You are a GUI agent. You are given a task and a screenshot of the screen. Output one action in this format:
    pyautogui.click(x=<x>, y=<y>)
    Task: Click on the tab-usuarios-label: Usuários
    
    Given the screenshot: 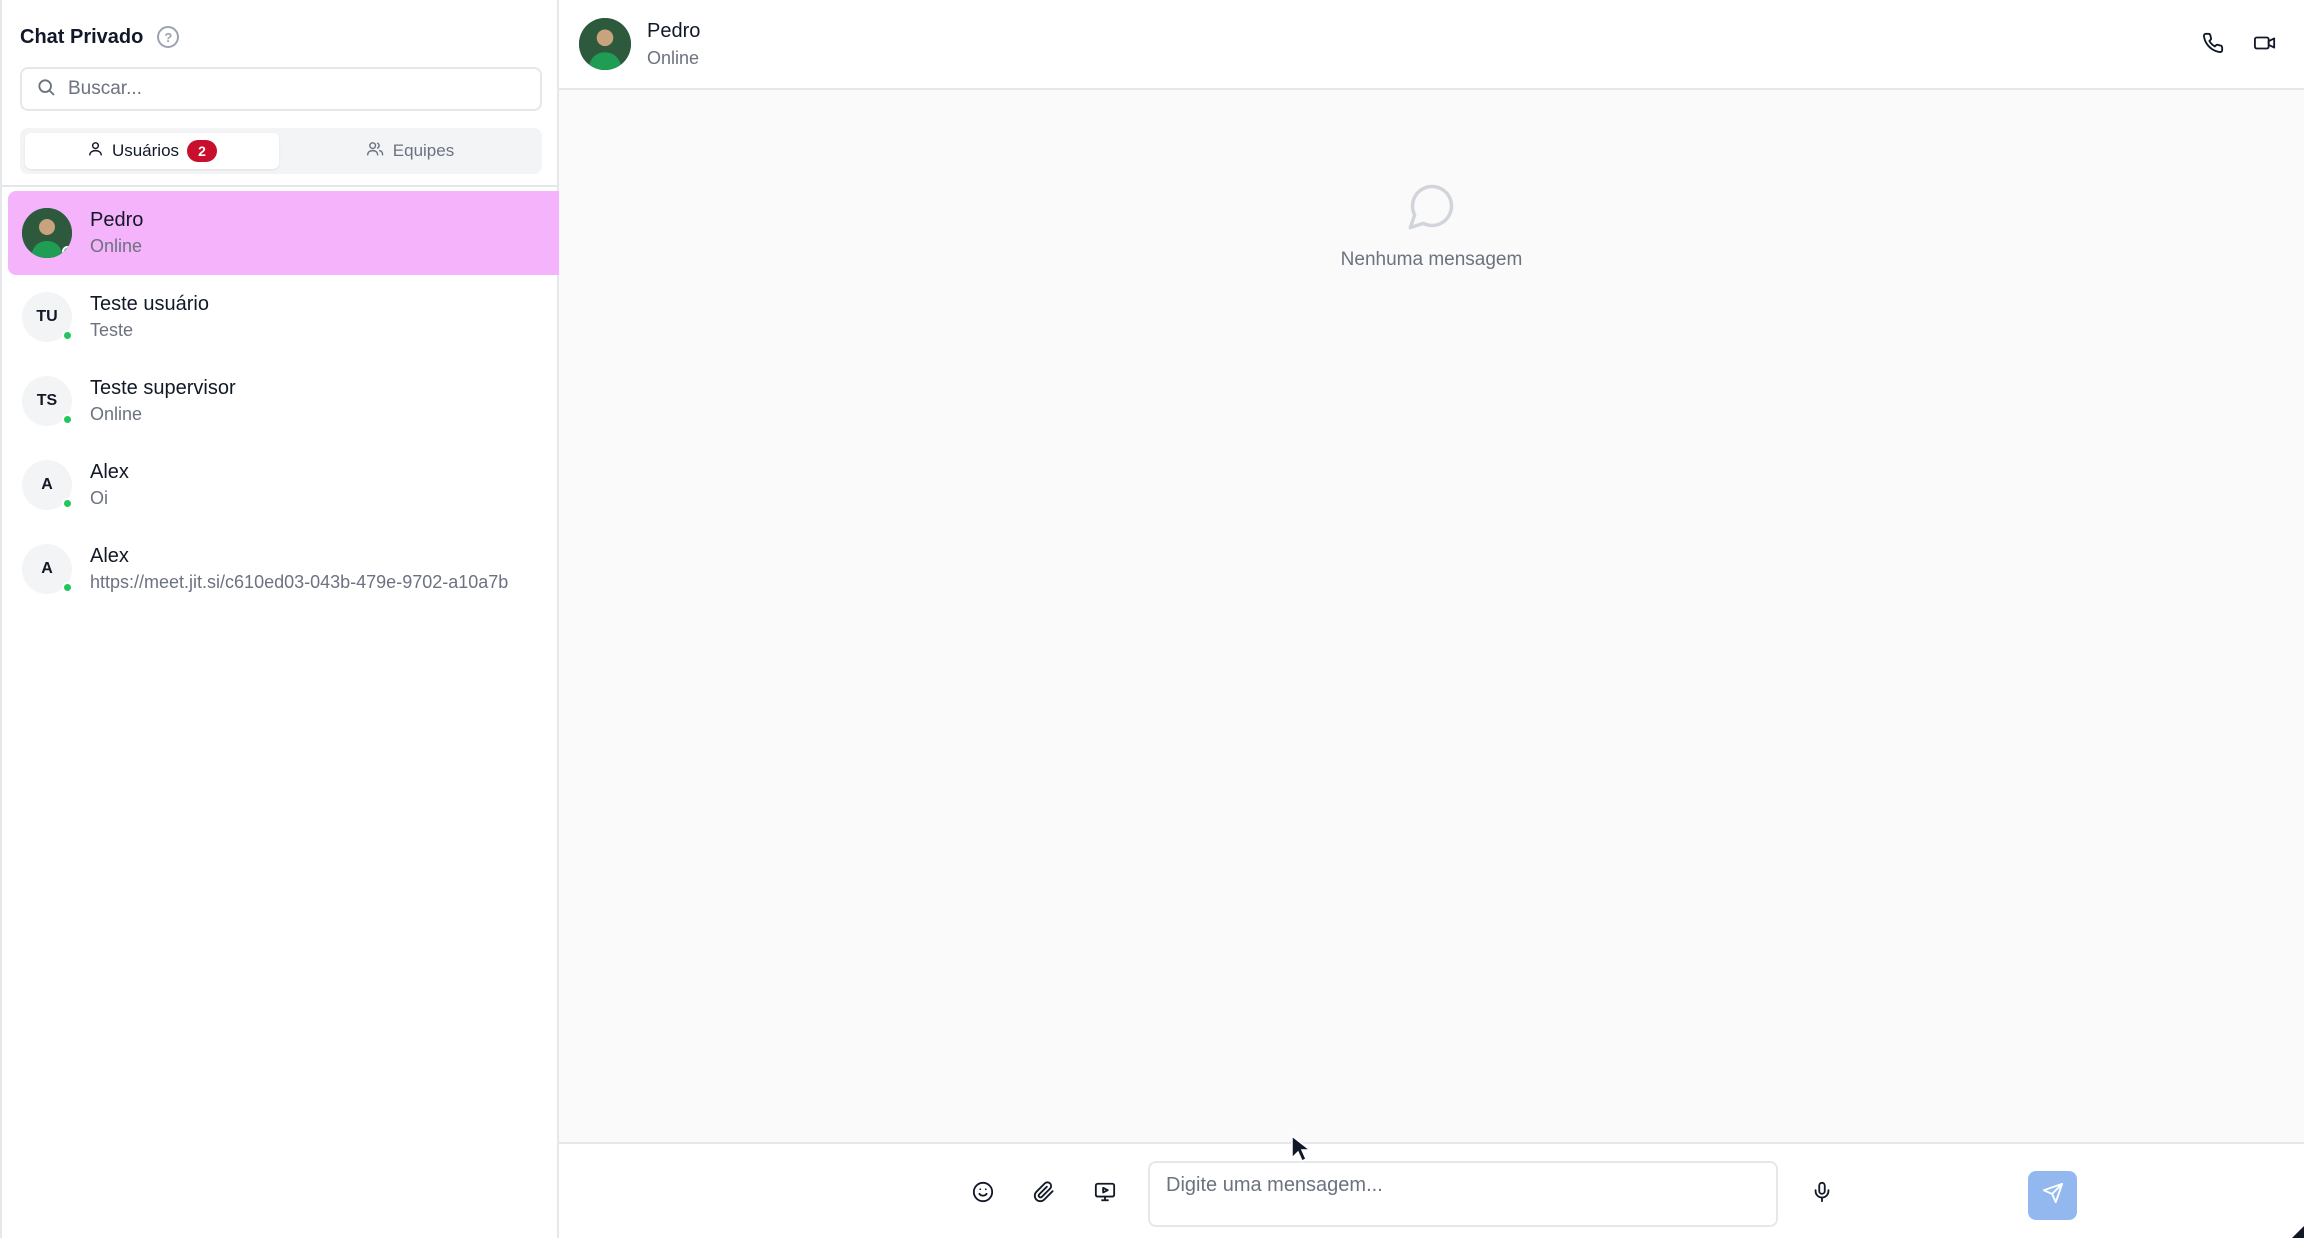 What is the action you would take?
    pyautogui.click(x=145, y=150)
    